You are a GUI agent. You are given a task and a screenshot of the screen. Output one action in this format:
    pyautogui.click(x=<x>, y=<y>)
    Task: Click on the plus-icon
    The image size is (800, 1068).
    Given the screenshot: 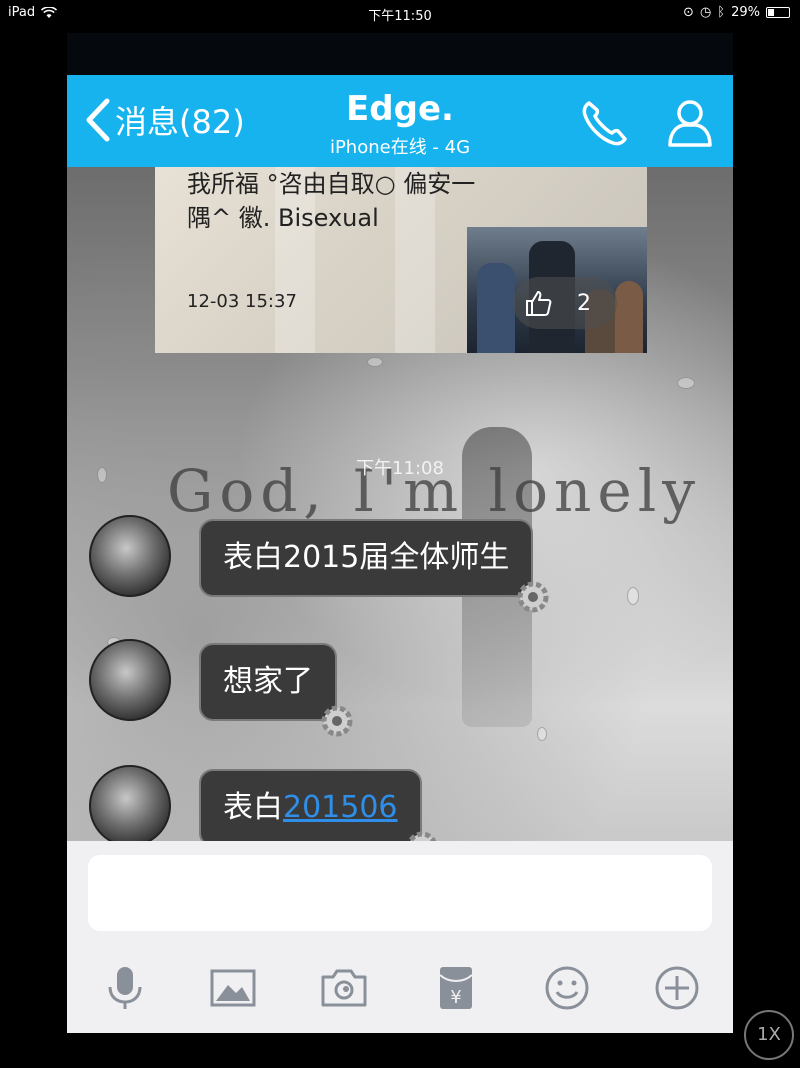 What is the action you would take?
    pyautogui.click(x=677, y=988)
    